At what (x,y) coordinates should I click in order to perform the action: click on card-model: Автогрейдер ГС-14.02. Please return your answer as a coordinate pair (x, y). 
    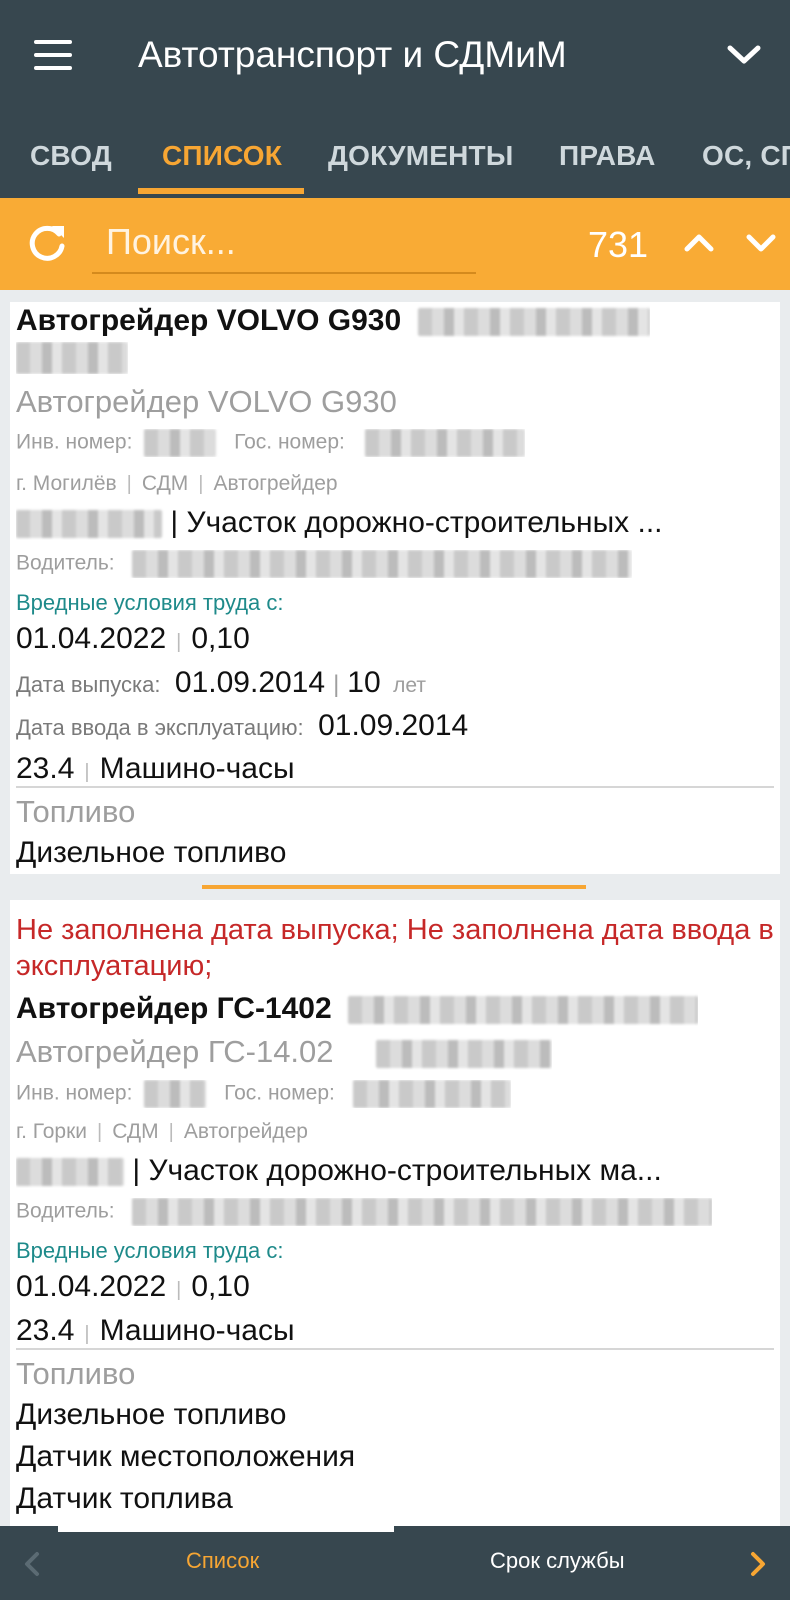
    Looking at the image, I should click on (284, 1052).